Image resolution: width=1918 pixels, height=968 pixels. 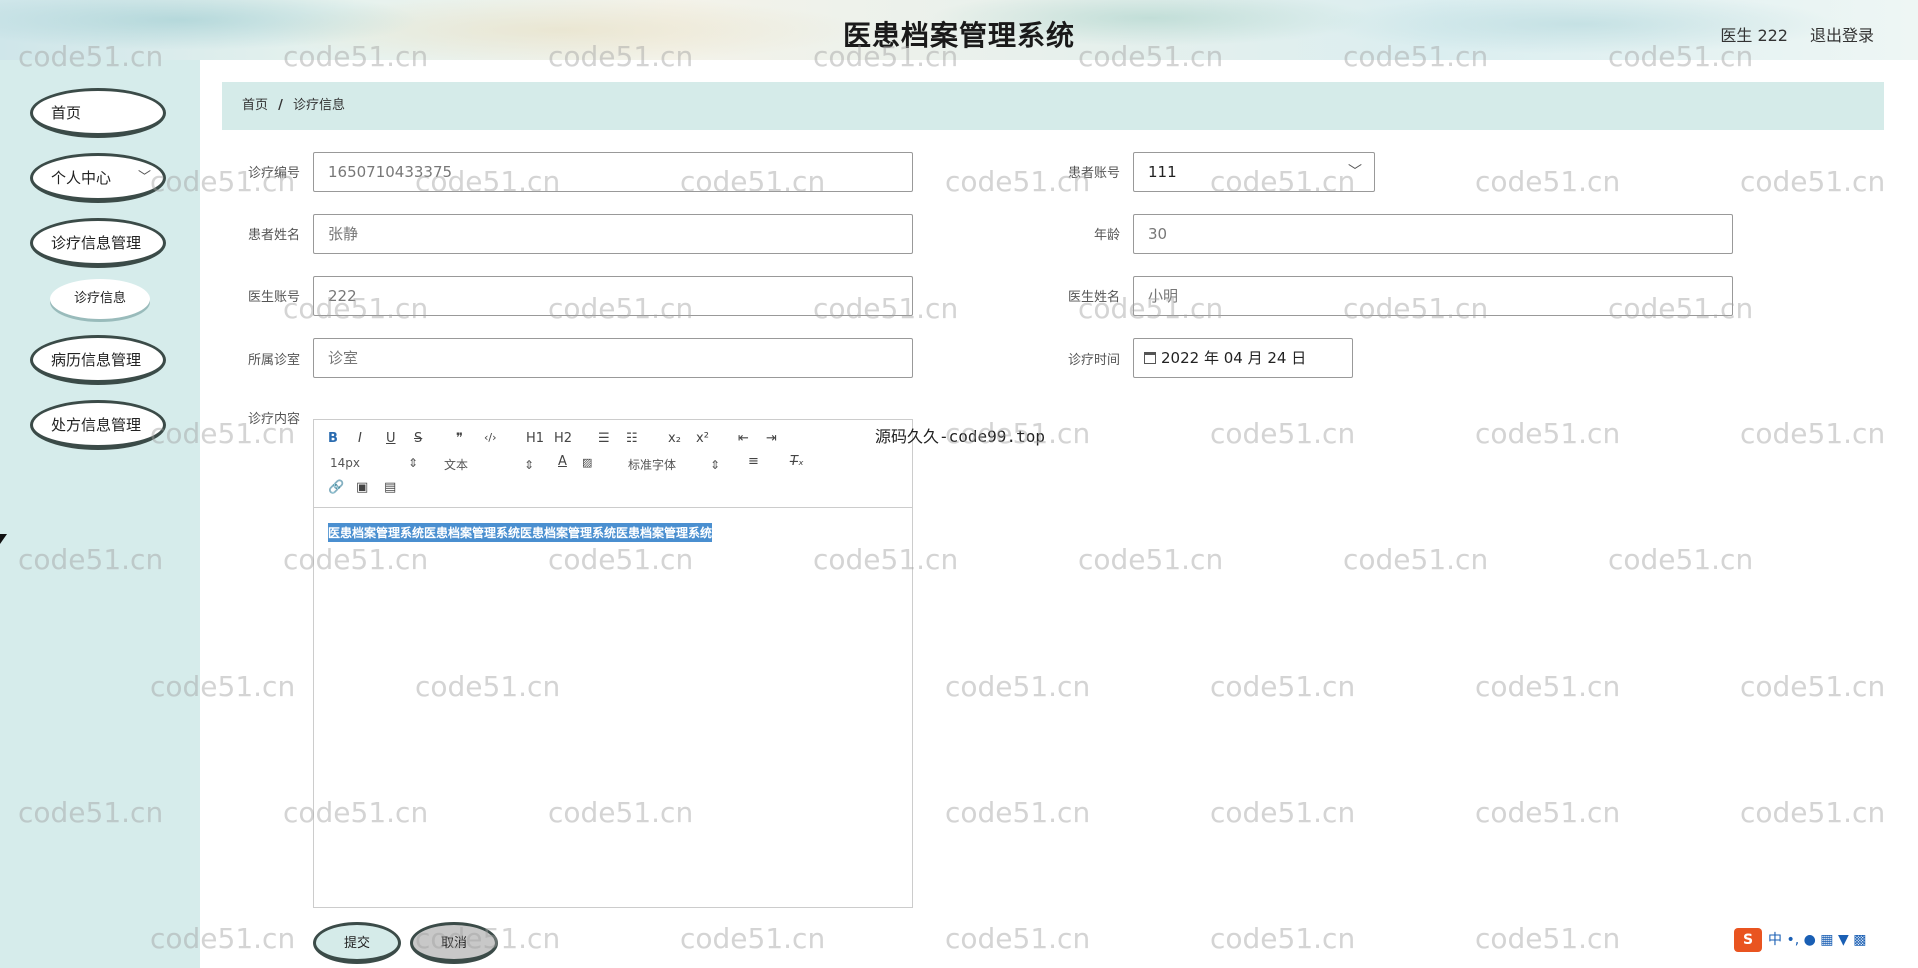 I want to click on keyboard-icon: ▦, so click(x=1826, y=940).